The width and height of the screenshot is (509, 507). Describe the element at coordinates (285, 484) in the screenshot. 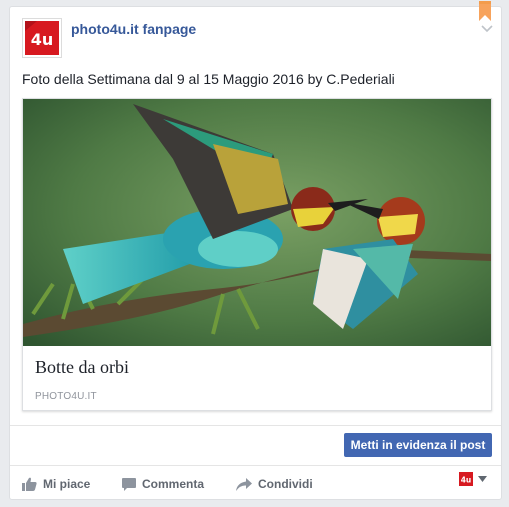

I see `share-label: Condividi` at that location.